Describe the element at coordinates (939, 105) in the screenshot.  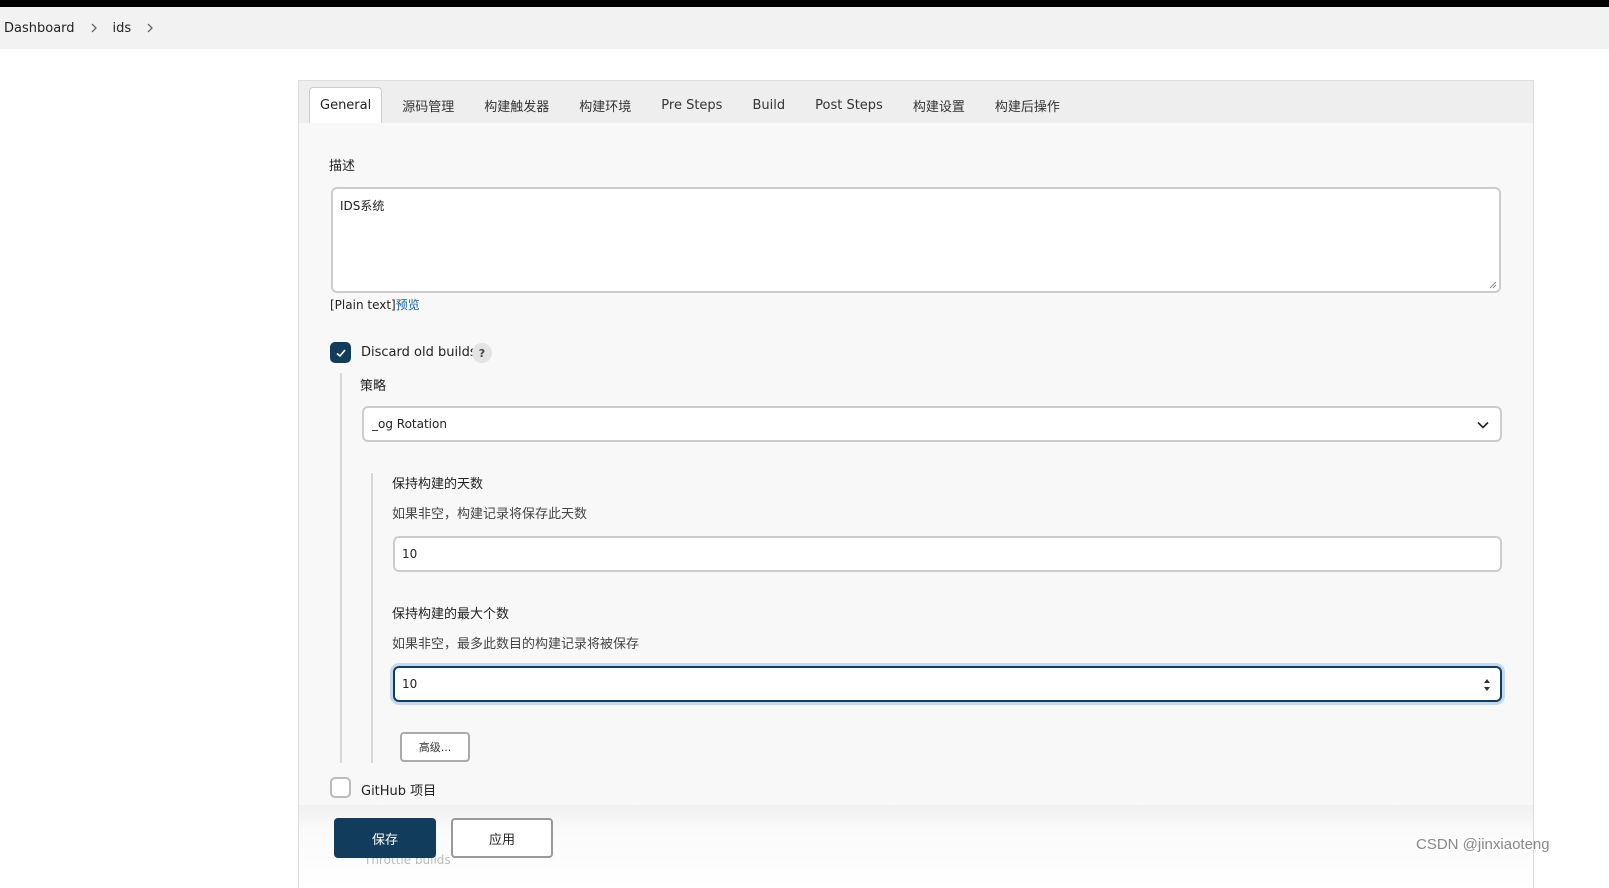
I see `tab-build-settings: 构建设置` at that location.